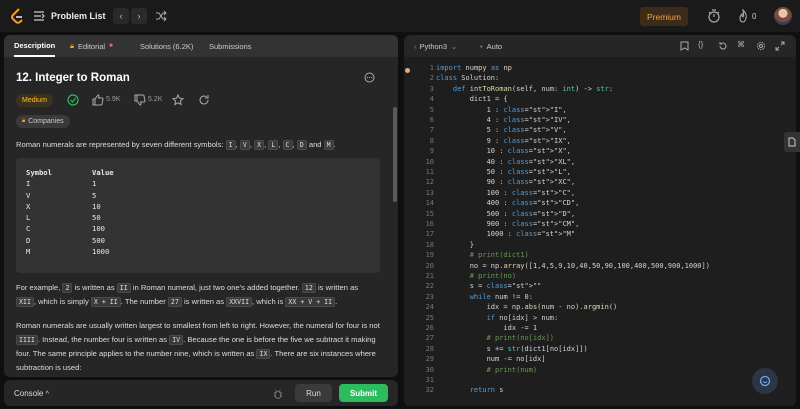 The height and width of the screenshot is (409, 800). I want to click on description-scrollbar, so click(395, 154).